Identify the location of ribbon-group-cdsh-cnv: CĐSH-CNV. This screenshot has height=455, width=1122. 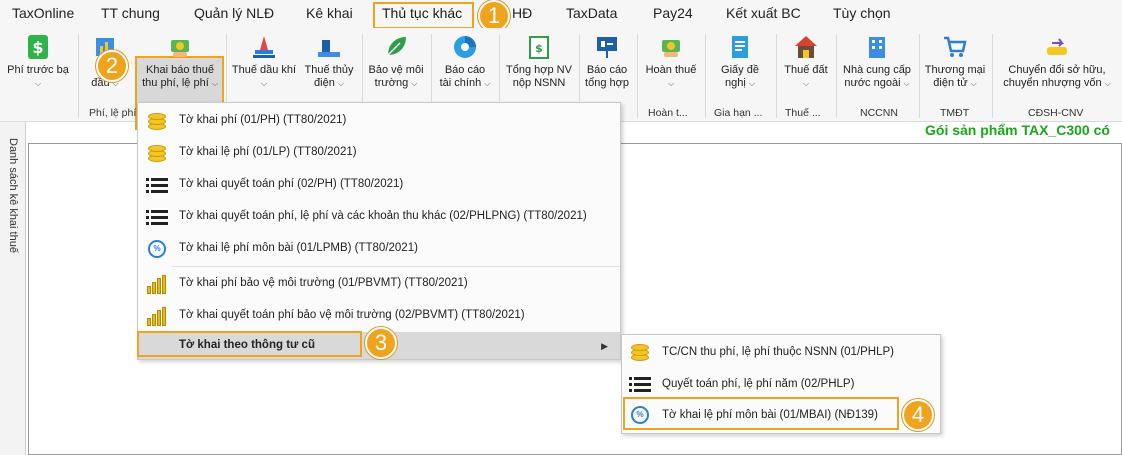
(1056, 113).